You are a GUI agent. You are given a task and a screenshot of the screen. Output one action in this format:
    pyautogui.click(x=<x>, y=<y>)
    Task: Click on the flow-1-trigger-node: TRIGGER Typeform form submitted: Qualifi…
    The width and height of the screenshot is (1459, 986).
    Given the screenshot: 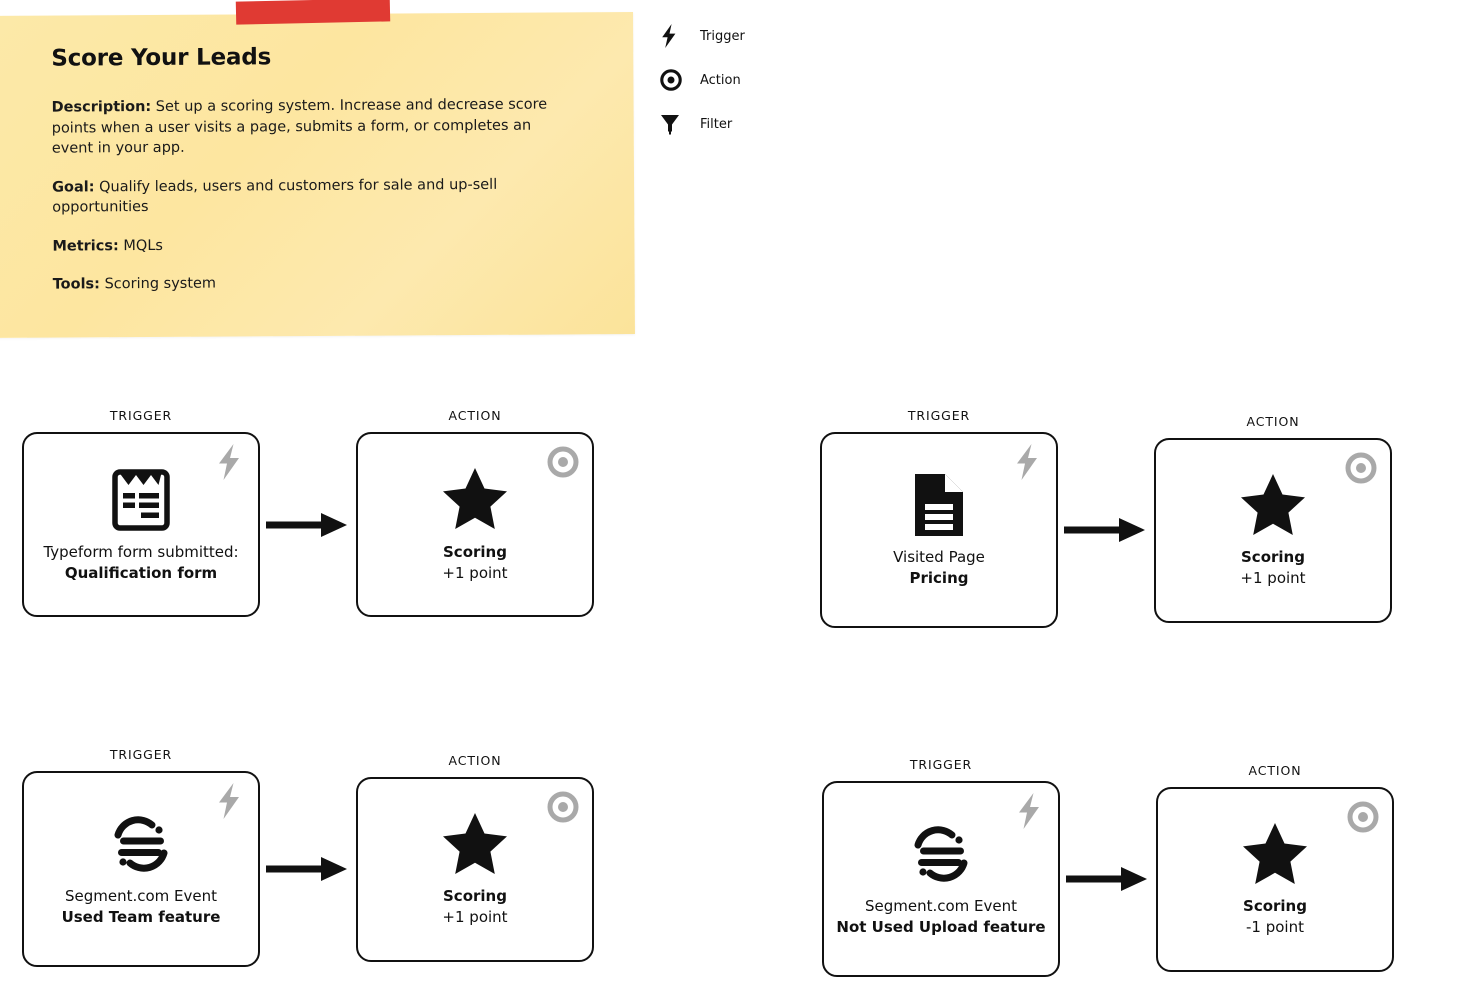 What is the action you would take?
    pyautogui.click(x=141, y=512)
    